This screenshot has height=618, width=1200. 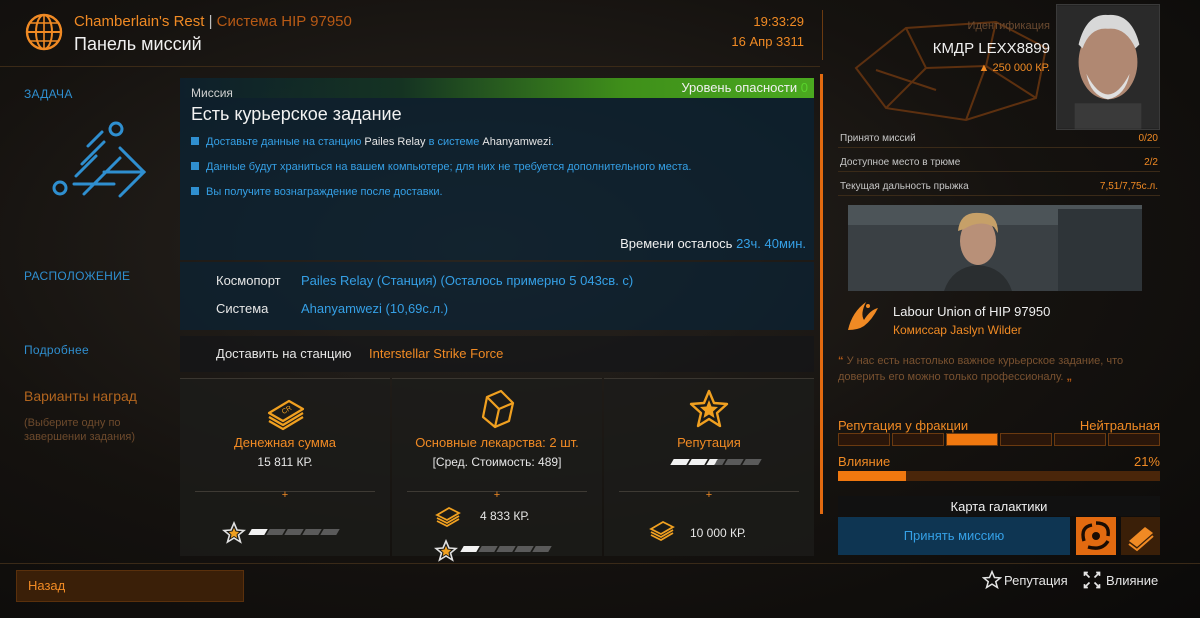 What do you see at coordinates (957, 330) in the screenshot?
I see `agent-name: Комиссар Jaslyn Wilder` at bounding box center [957, 330].